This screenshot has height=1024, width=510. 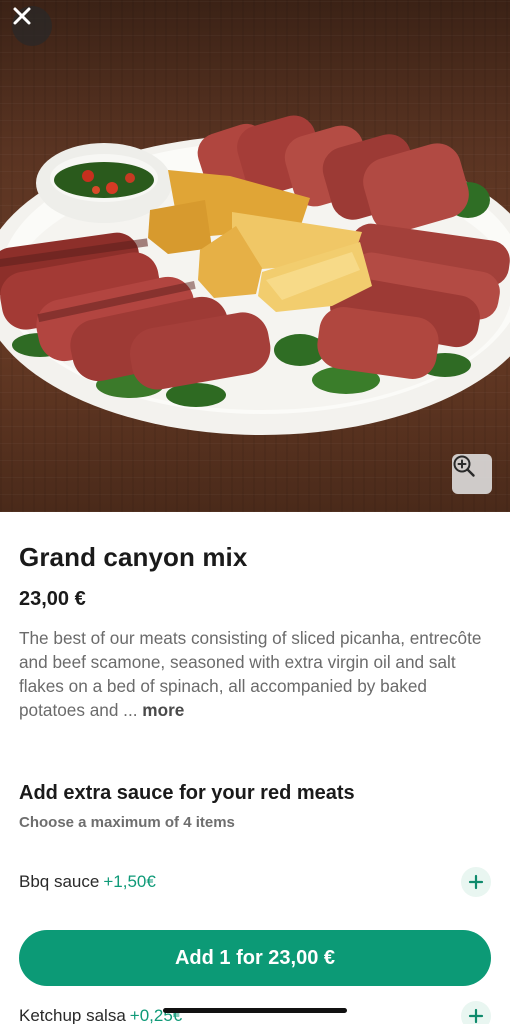 I want to click on close-button, so click(x=32, y=26).